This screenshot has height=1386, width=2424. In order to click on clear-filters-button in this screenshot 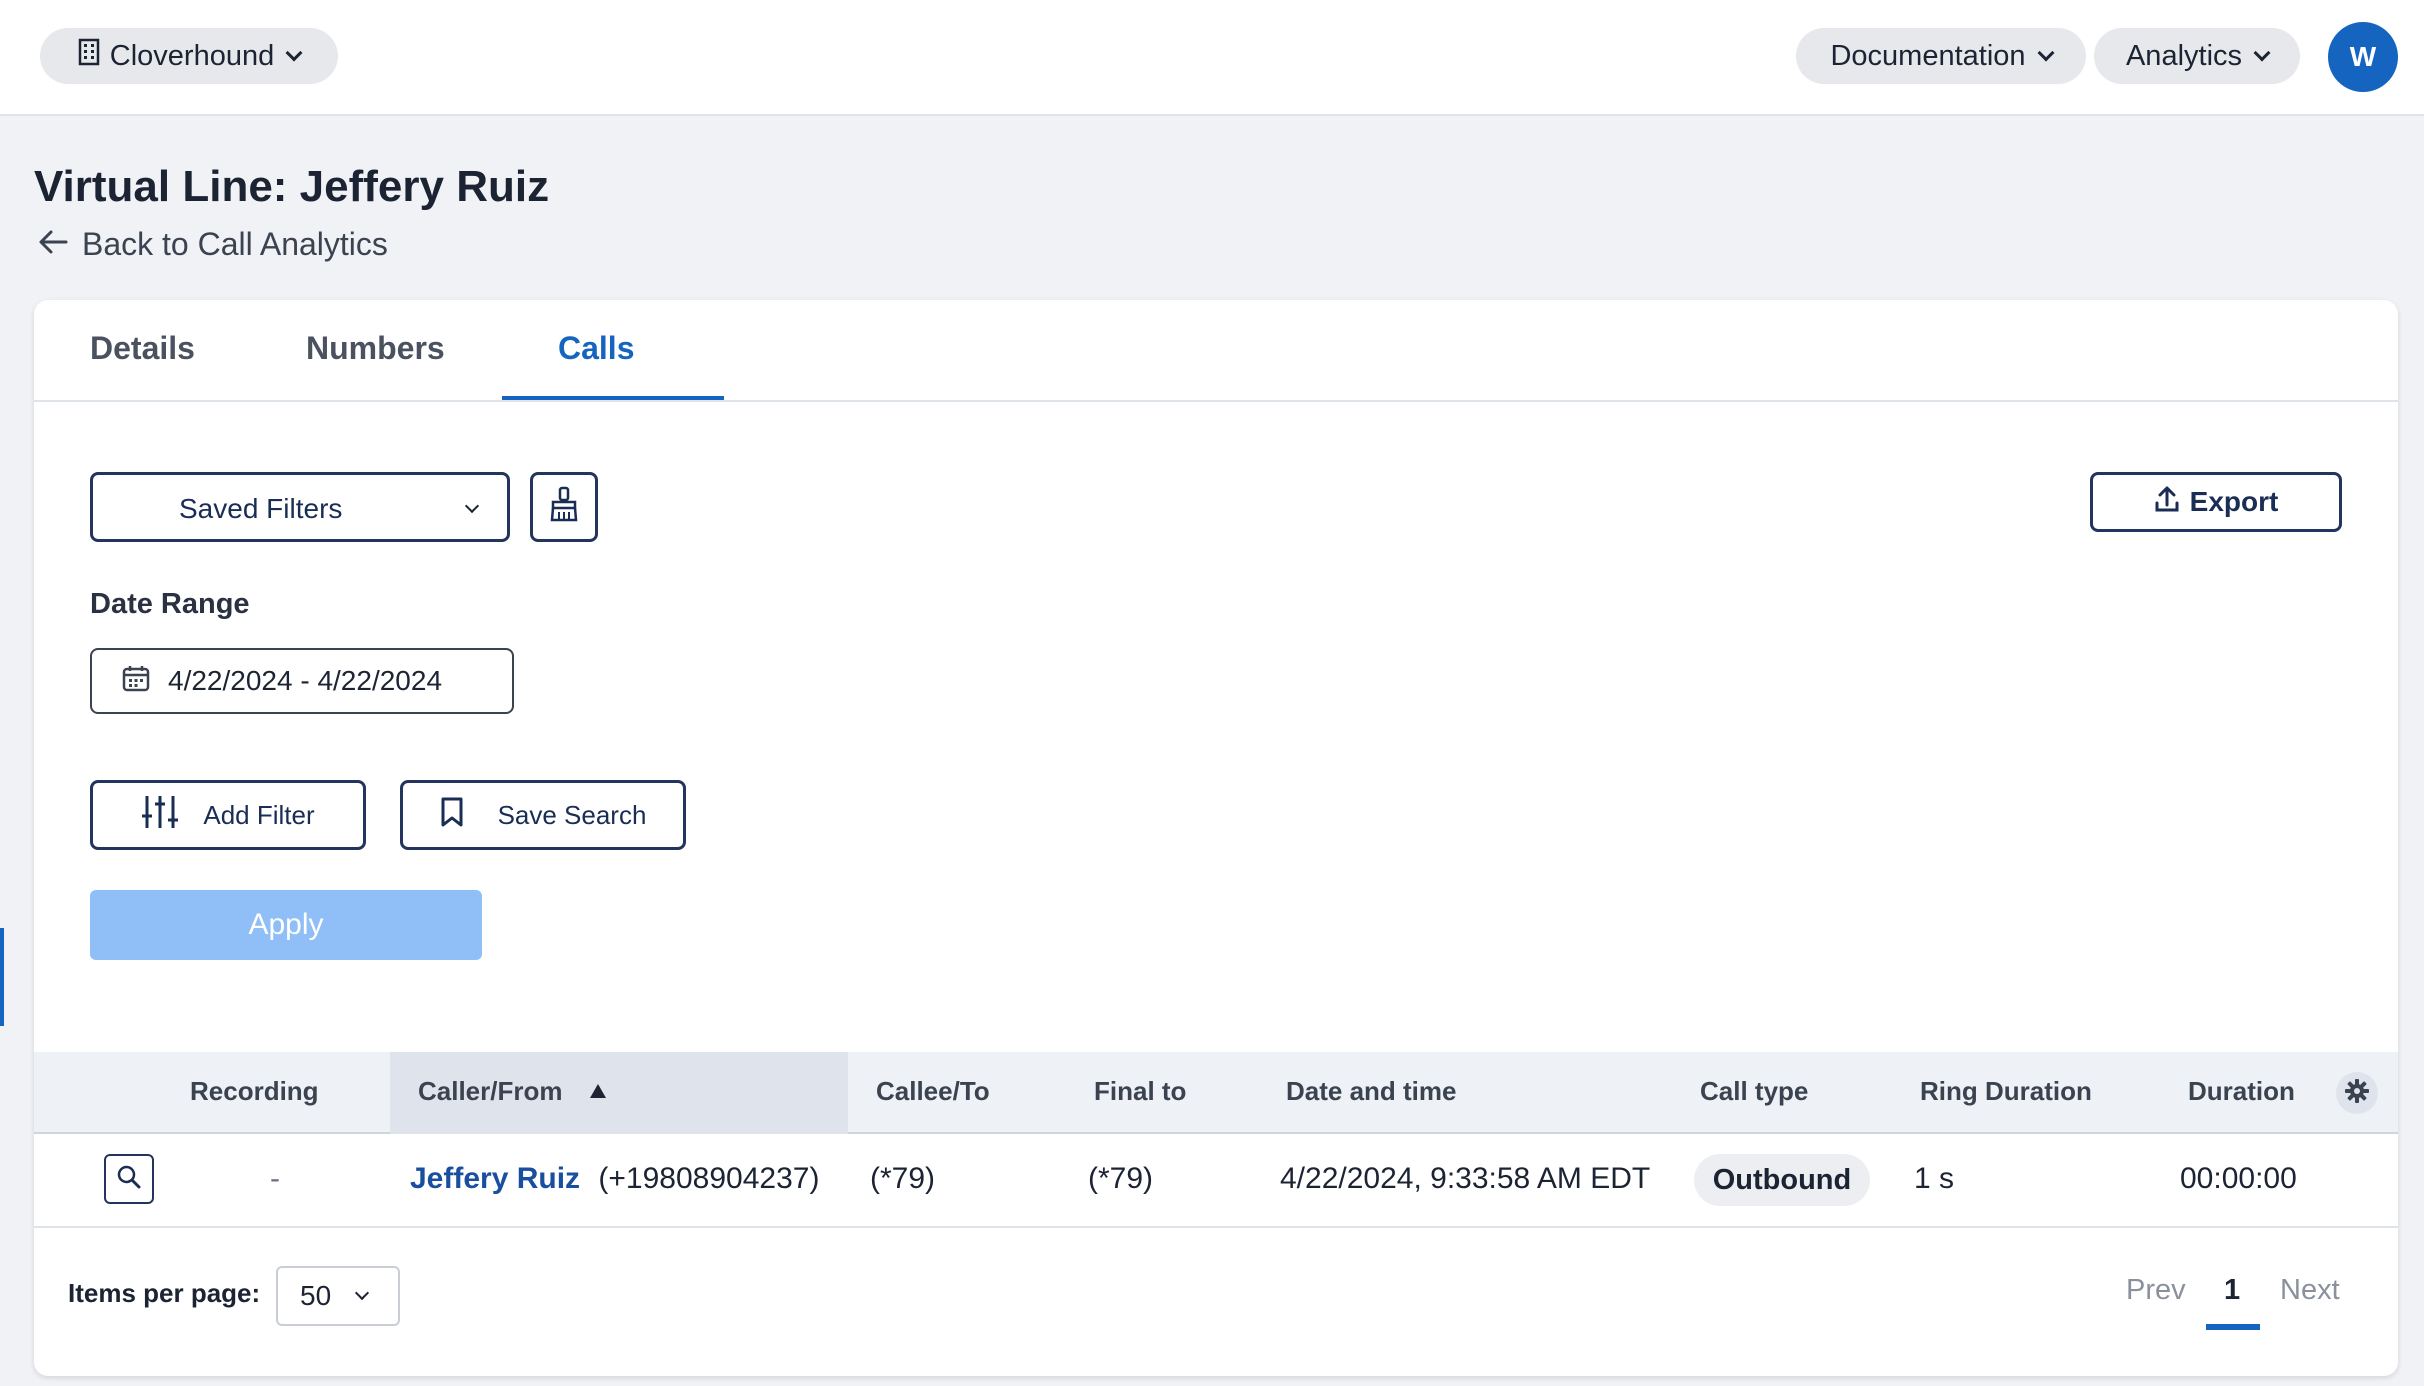, I will do `click(564, 507)`.